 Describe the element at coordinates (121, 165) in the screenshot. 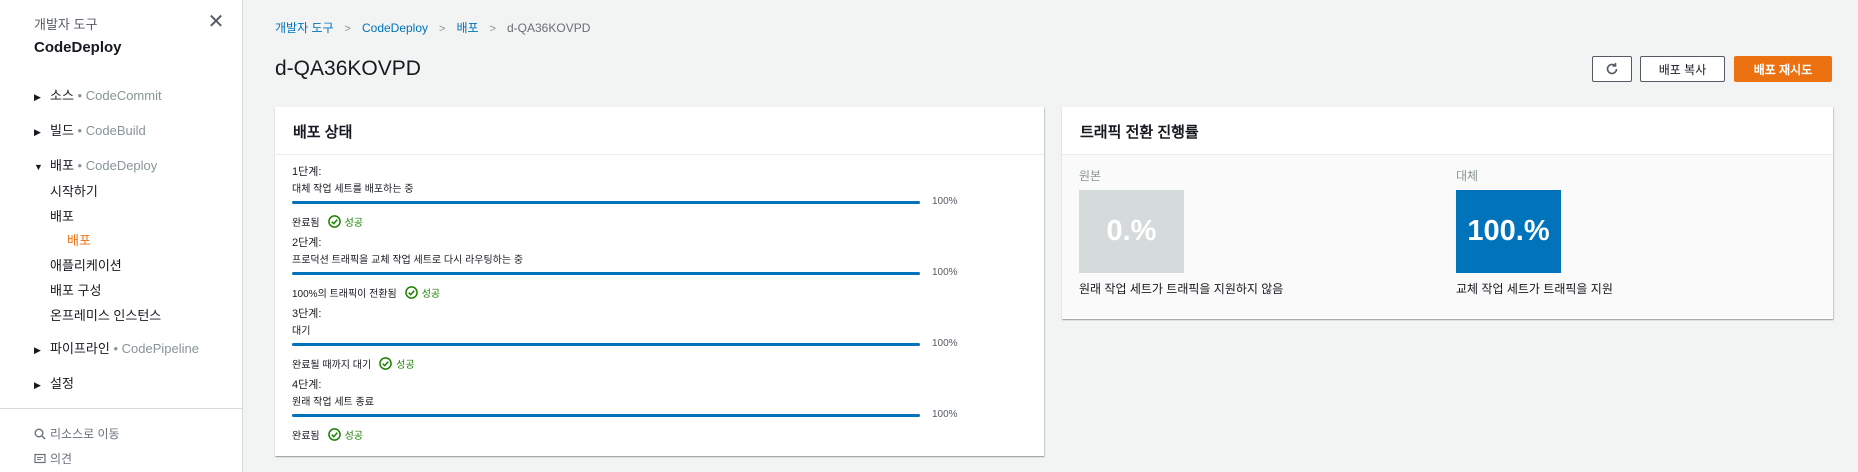

I see `nav-group-service: CodeDeploy` at that location.